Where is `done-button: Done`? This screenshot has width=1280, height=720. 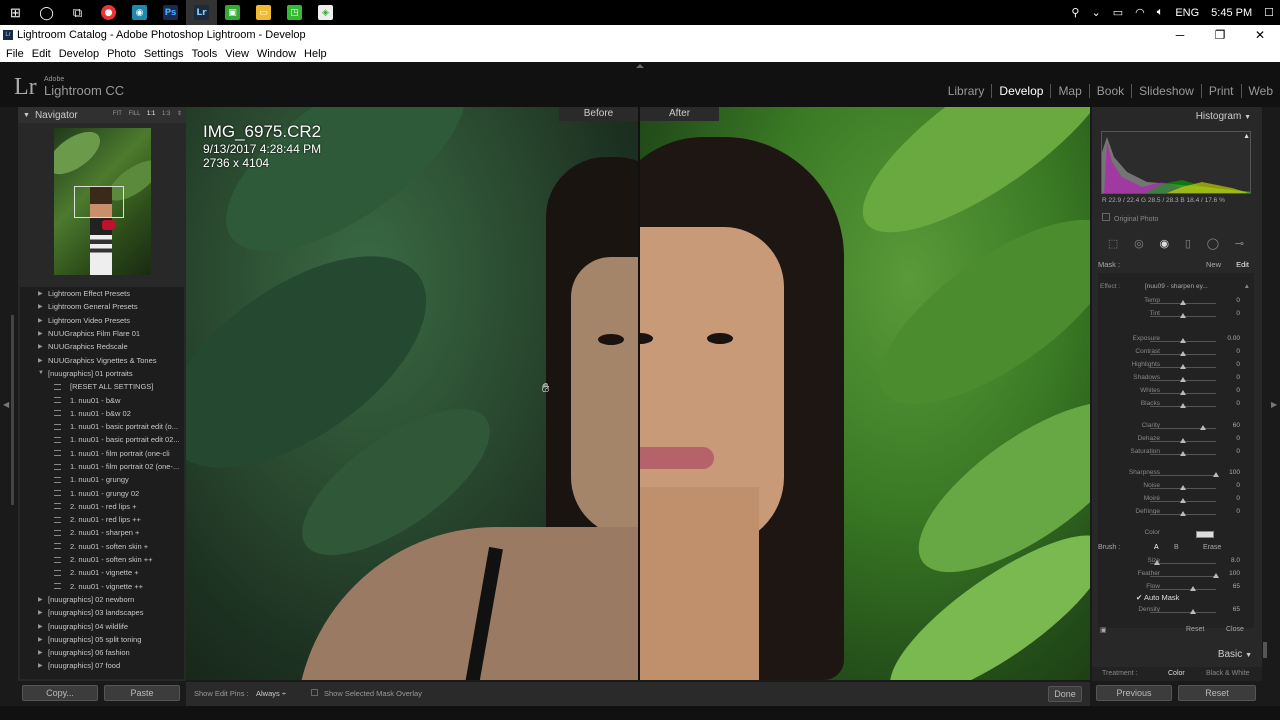 done-button: Done is located at coordinates (1065, 694).